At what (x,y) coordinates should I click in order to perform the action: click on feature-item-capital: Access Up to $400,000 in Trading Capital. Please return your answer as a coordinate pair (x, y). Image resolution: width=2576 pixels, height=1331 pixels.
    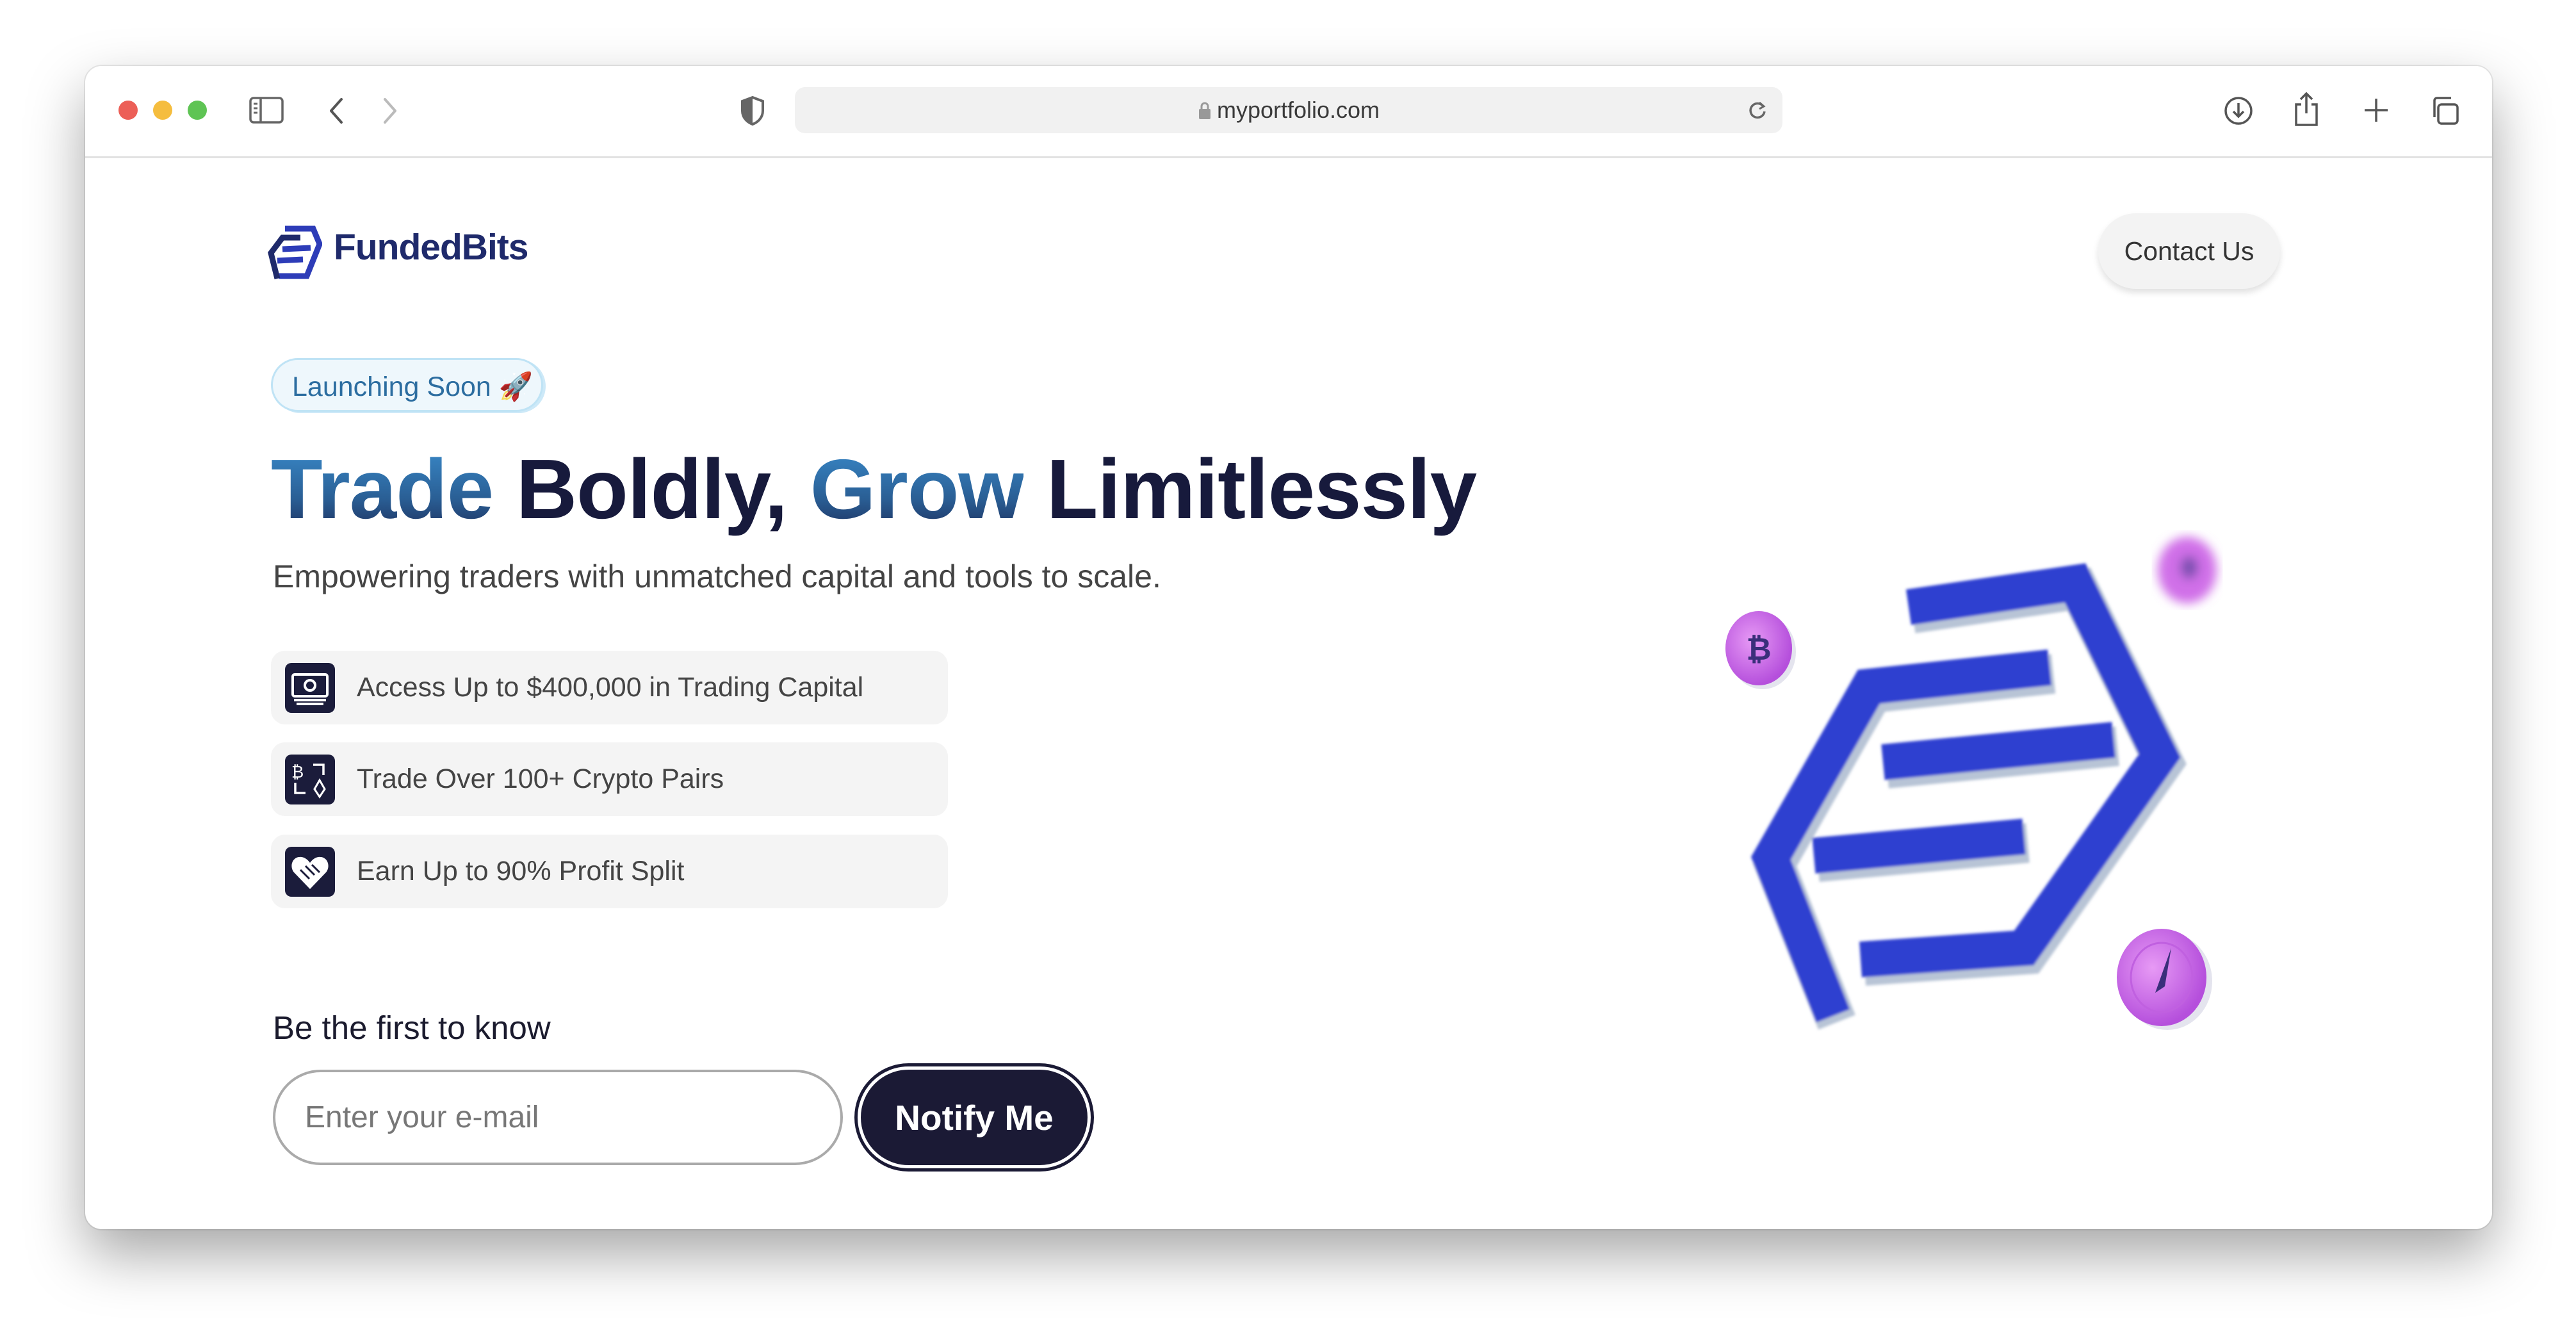
    Looking at the image, I should click on (609, 688).